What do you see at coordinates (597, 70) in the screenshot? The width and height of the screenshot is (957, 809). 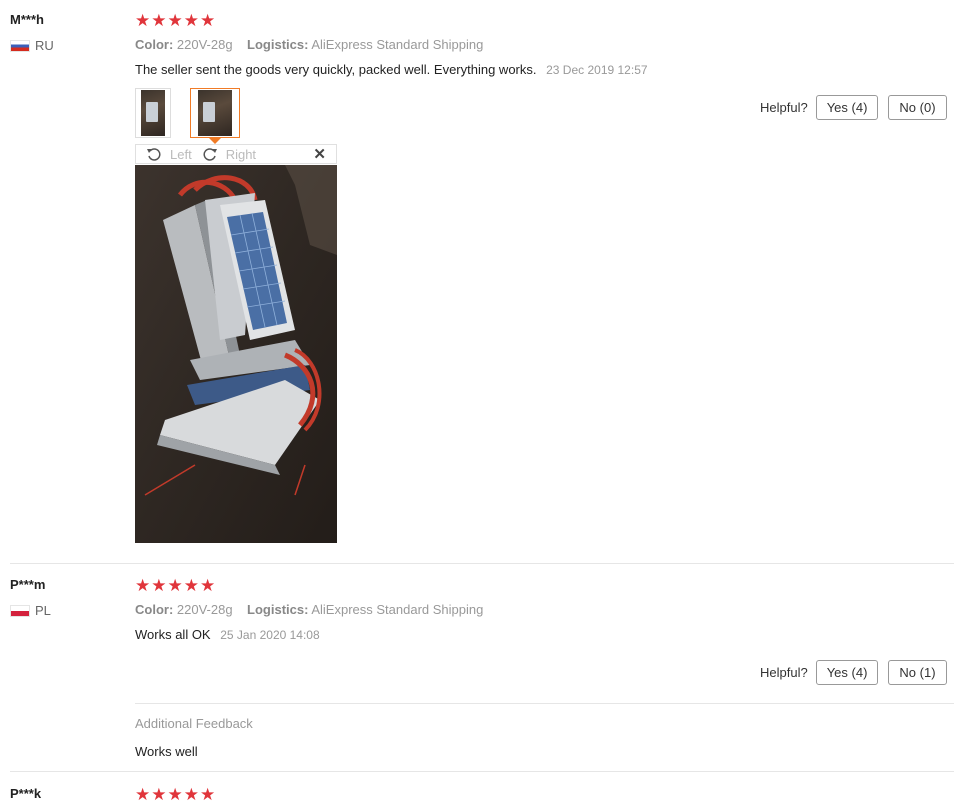 I see `review-date: 23 Dec 2019 12:57` at bounding box center [597, 70].